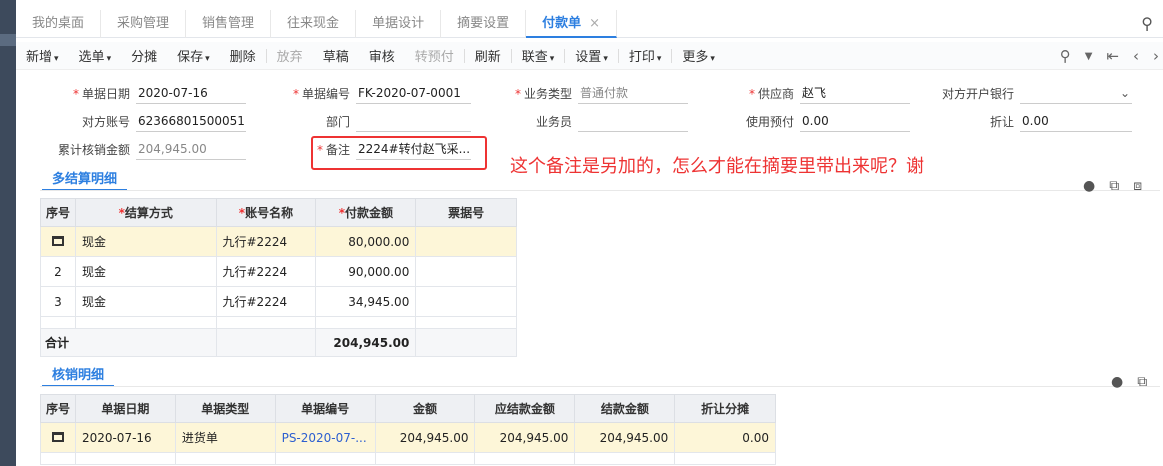 This screenshot has height=466, width=1163. Describe the element at coordinates (572, 23) in the screenshot. I see `tab-payment: 付款单 ×` at that location.